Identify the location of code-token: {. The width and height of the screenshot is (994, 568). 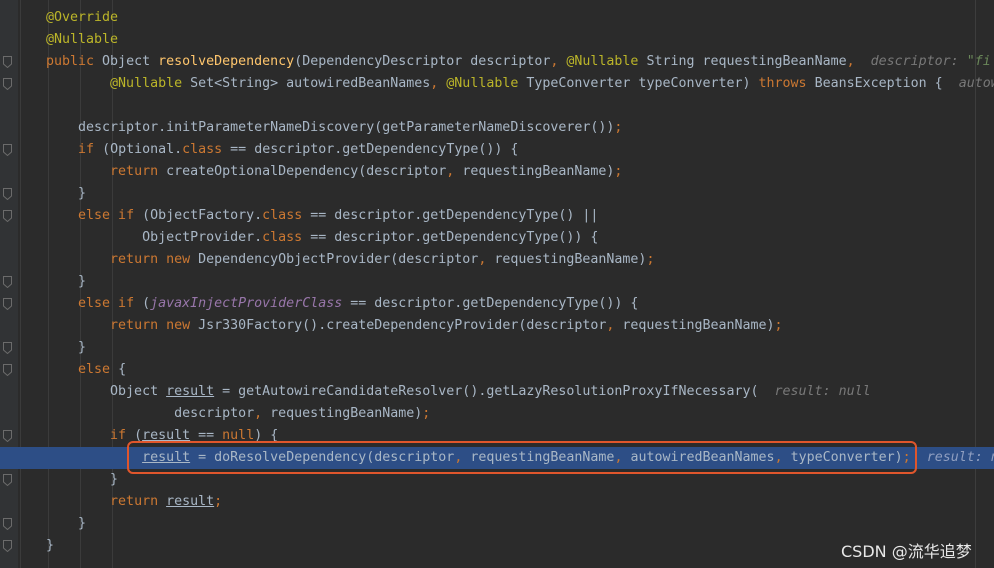
(122, 369).